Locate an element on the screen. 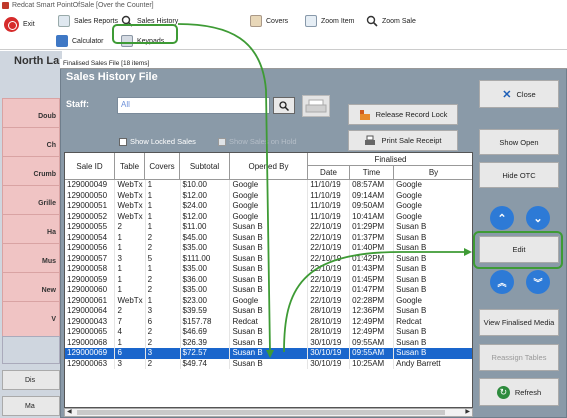 This screenshot has height=418, width=567. close-button: ✕ Close is located at coordinates (519, 94).